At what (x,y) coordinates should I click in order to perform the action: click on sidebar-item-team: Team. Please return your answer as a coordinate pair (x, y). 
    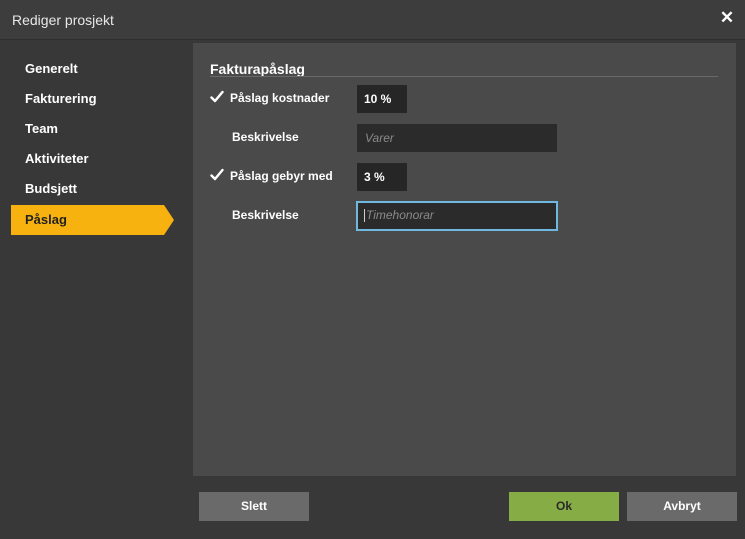
    Looking at the image, I should click on (87, 129).